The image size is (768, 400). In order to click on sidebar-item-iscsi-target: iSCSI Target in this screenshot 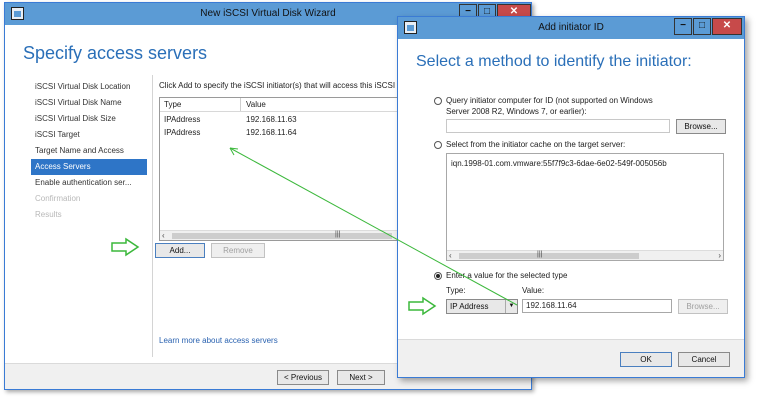, I will do `click(89, 135)`.